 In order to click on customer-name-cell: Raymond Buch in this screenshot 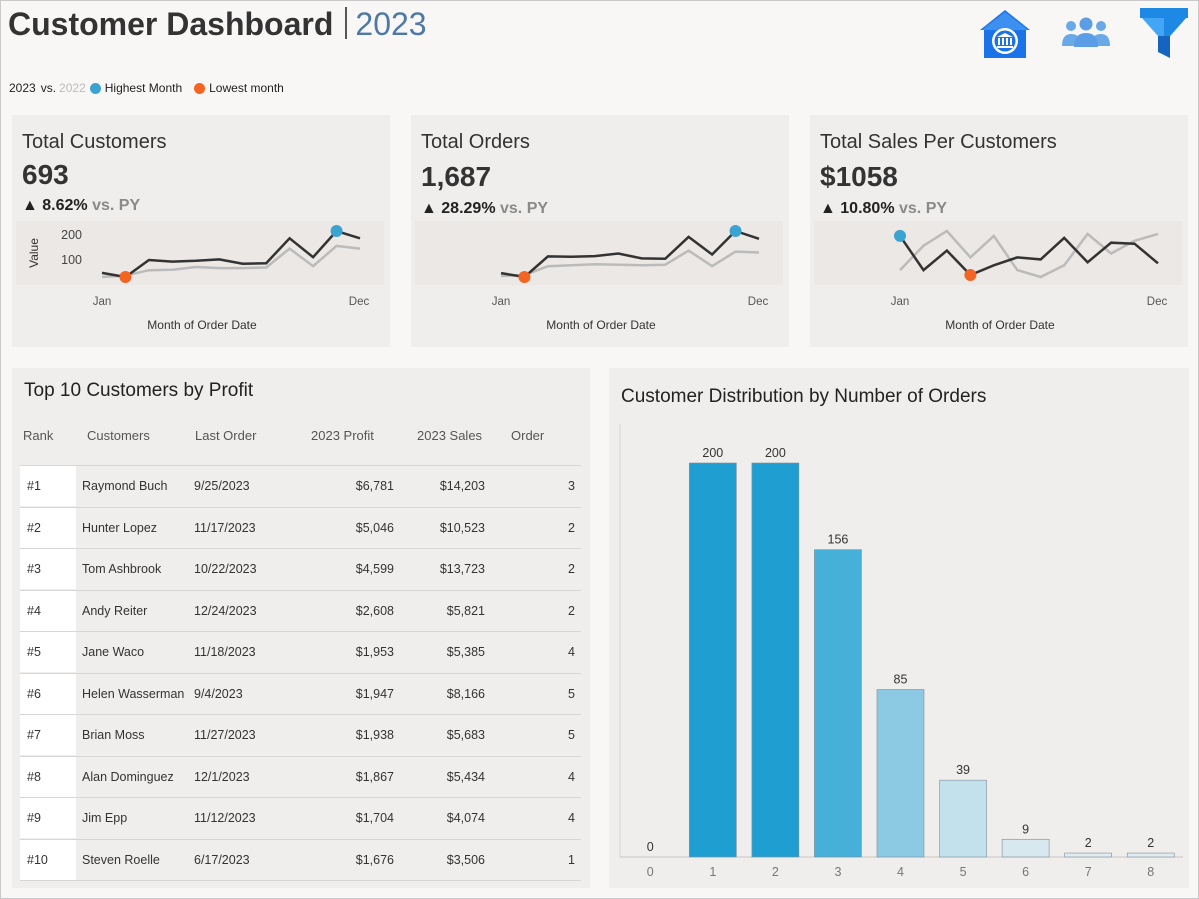, I will do `click(125, 486)`.